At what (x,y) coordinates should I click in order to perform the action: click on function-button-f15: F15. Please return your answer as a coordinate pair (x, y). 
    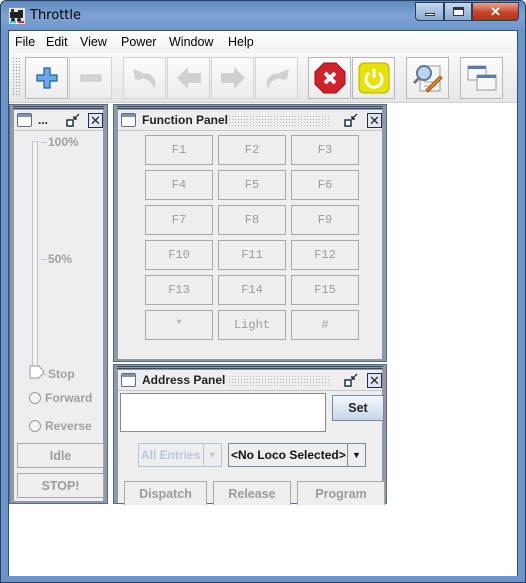
    Looking at the image, I should click on (325, 290).